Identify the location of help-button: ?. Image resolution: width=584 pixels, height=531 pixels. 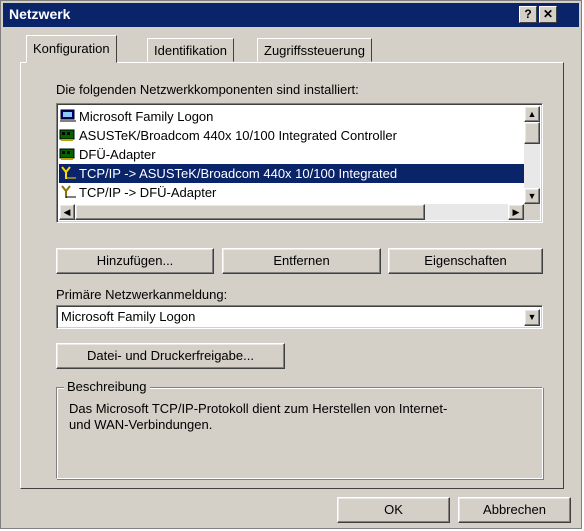
(528, 14).